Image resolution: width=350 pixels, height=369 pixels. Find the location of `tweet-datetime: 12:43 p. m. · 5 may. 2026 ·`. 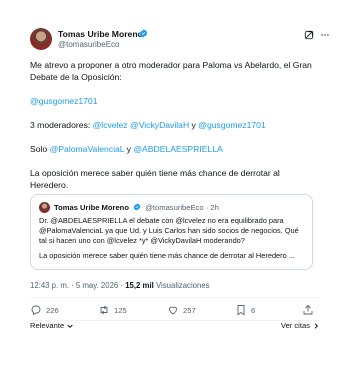

tweet-datetime: 12:43 p. m. · 5 may. 2026 · is located at coordinates (77, 285).